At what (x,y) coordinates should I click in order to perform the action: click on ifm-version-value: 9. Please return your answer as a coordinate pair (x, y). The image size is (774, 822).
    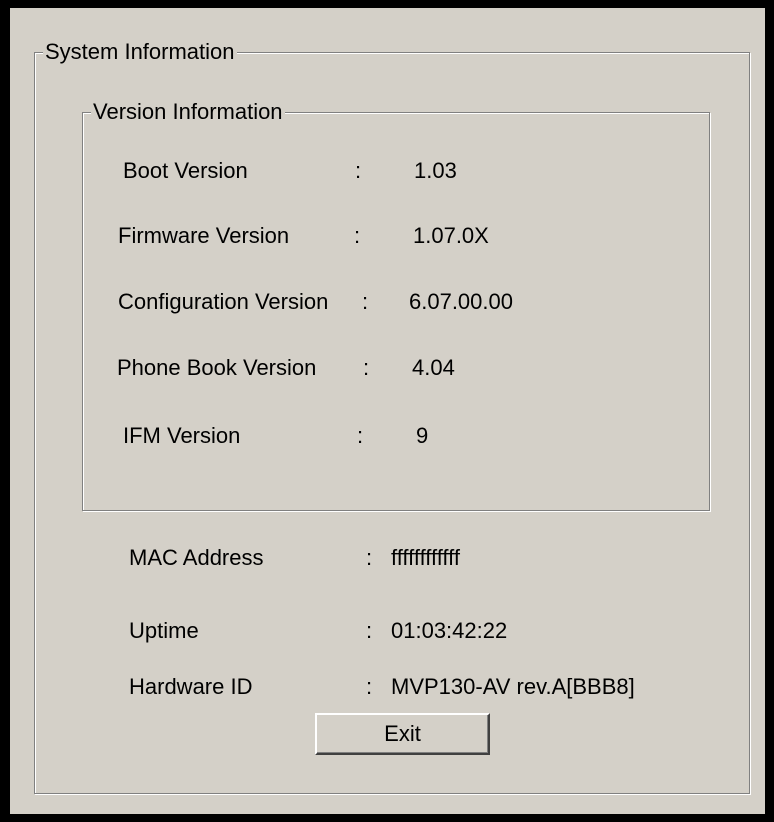
    Looking at the image, I should click on (422, 435).